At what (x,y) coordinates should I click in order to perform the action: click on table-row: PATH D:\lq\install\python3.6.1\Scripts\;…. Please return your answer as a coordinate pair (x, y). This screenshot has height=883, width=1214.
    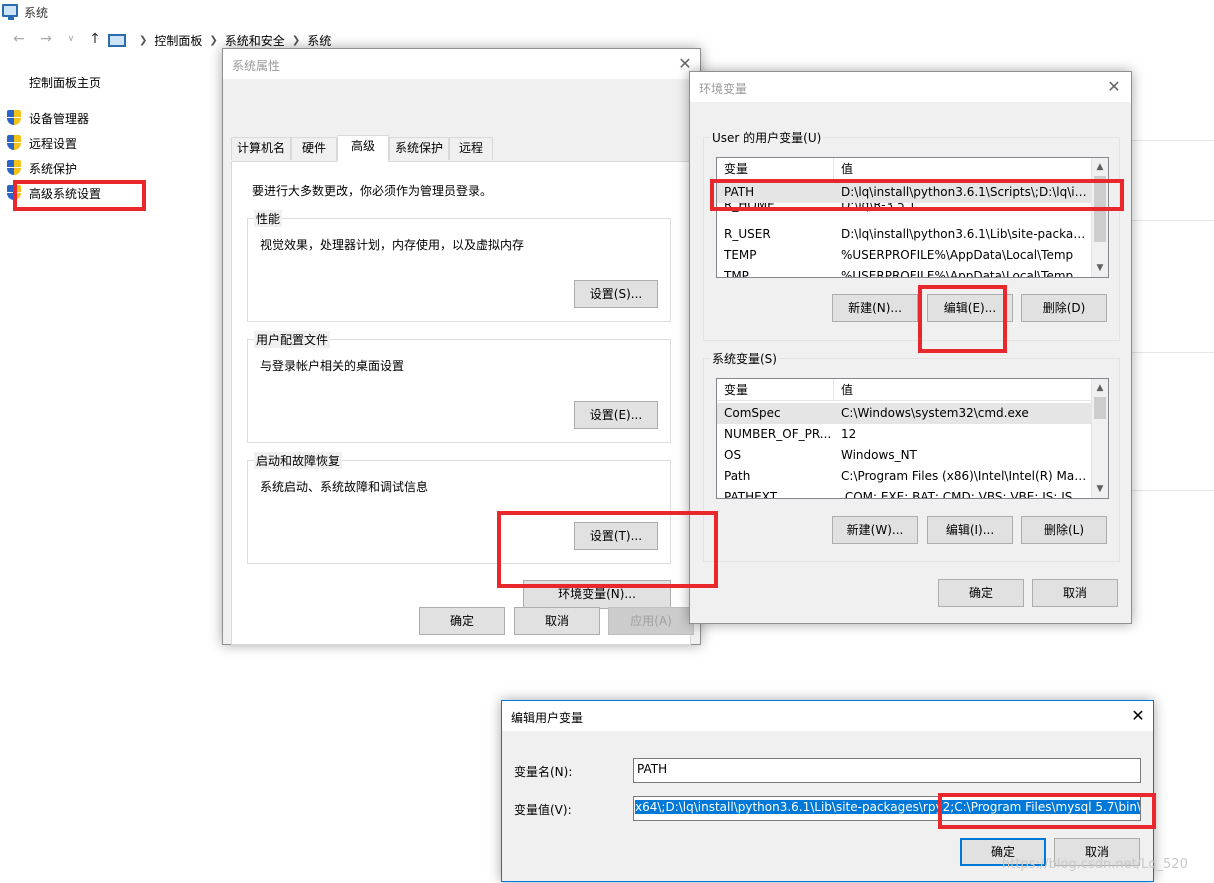
    Looking at the image, I should click on (904, 192).